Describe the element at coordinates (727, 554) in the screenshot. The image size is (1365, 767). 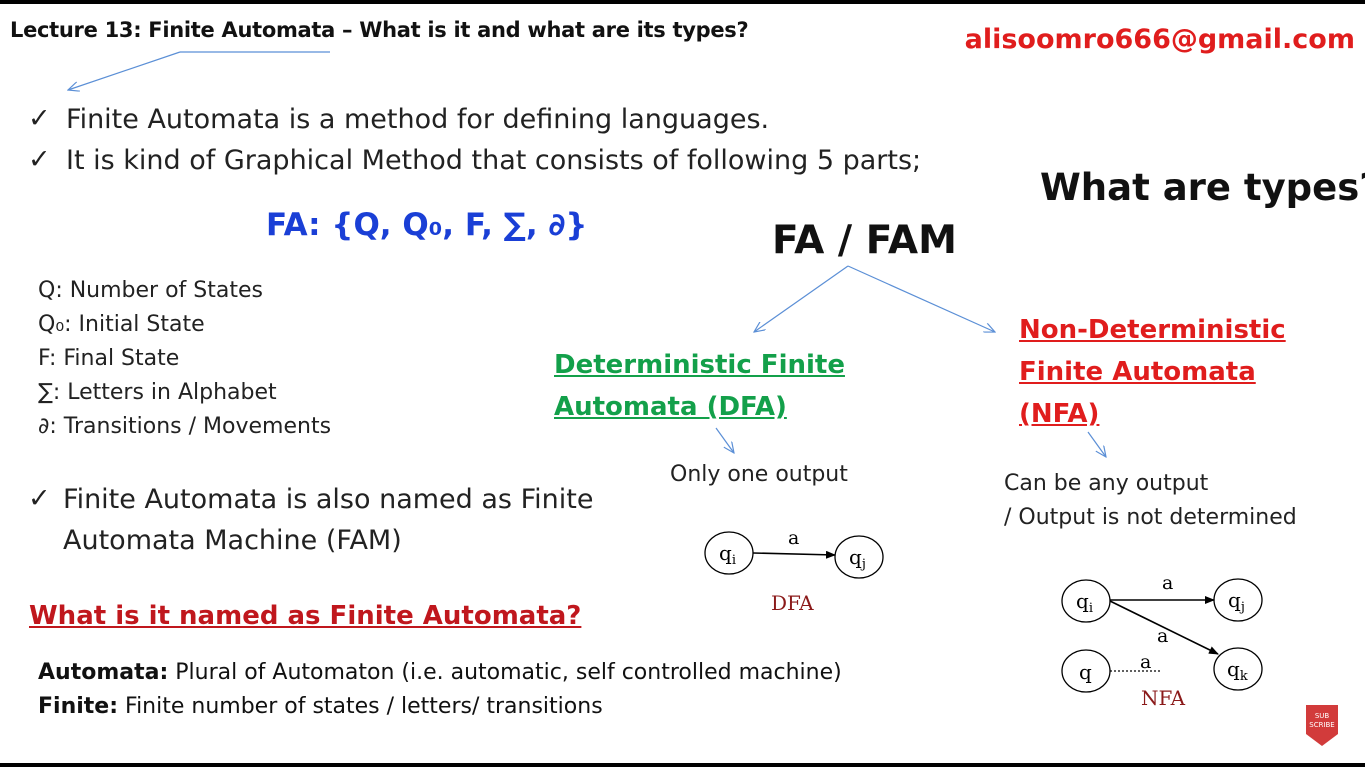
I see `dfa-state-qi-label: qi` at that location.